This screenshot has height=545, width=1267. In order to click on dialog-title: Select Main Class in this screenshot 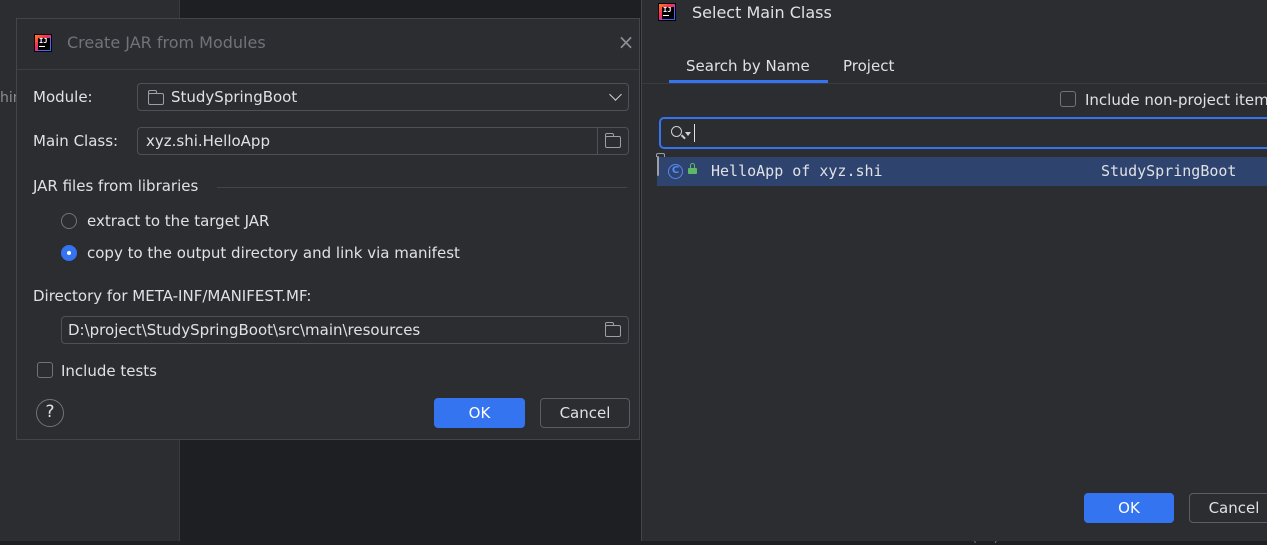, I will do `click(762, 12)`.